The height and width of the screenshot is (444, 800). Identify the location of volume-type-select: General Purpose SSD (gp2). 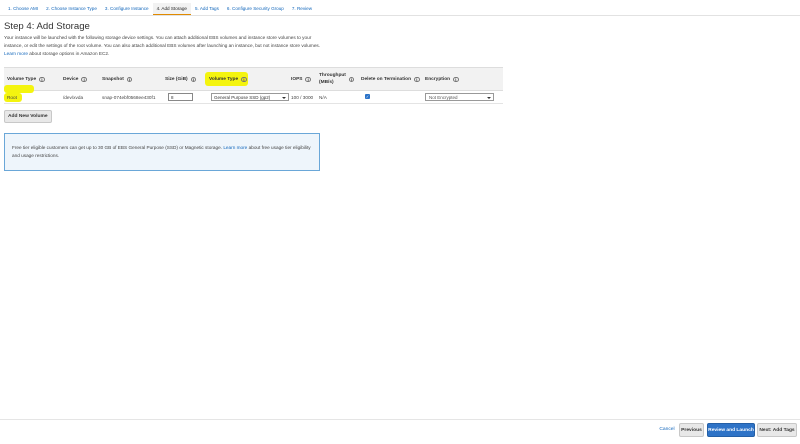
(250, 97).